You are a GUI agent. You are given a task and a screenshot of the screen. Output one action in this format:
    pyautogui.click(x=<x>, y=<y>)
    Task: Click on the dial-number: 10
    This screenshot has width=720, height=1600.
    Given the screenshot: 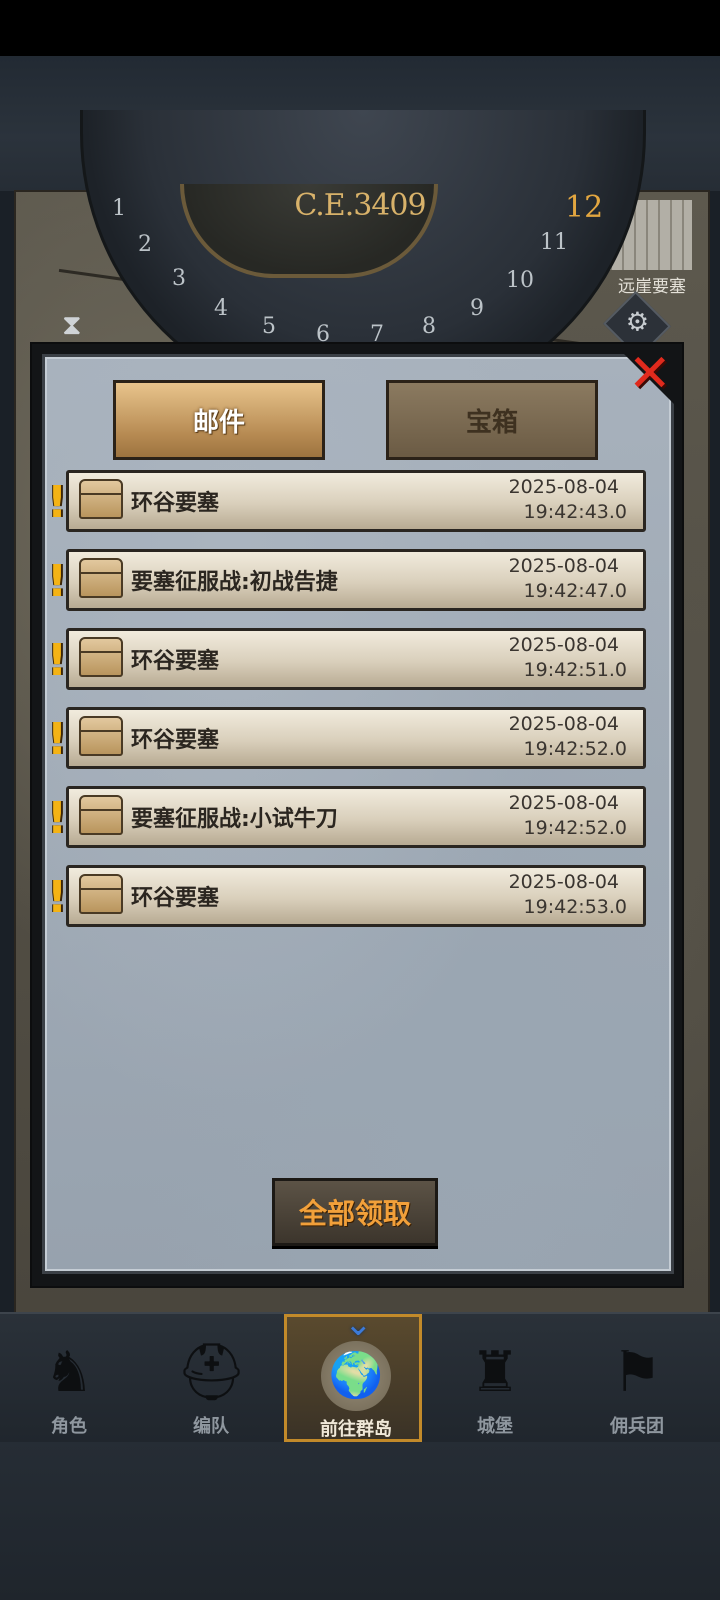 What is the action you would take?
    pyautogui.click(x=520, y=280)
    